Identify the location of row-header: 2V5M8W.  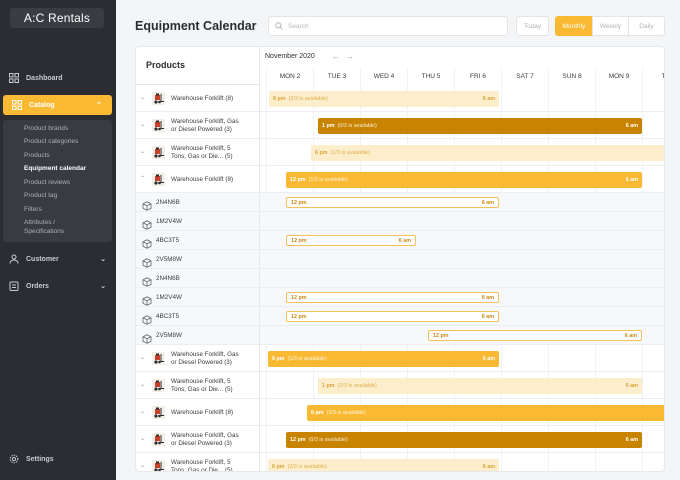
(198, 259).